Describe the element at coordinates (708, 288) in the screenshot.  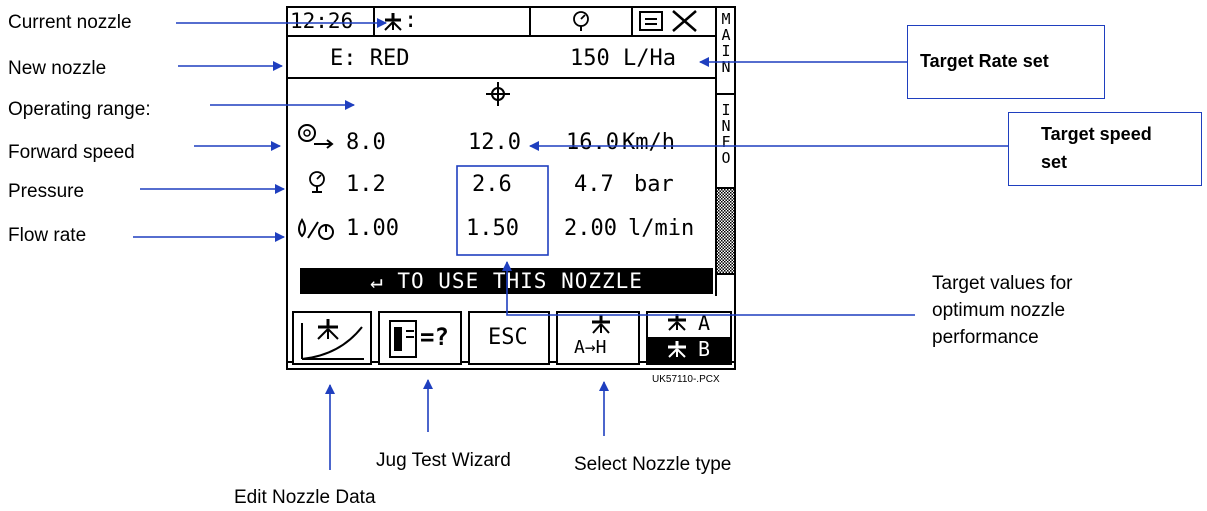
I see `arrow-target-values` at that location.